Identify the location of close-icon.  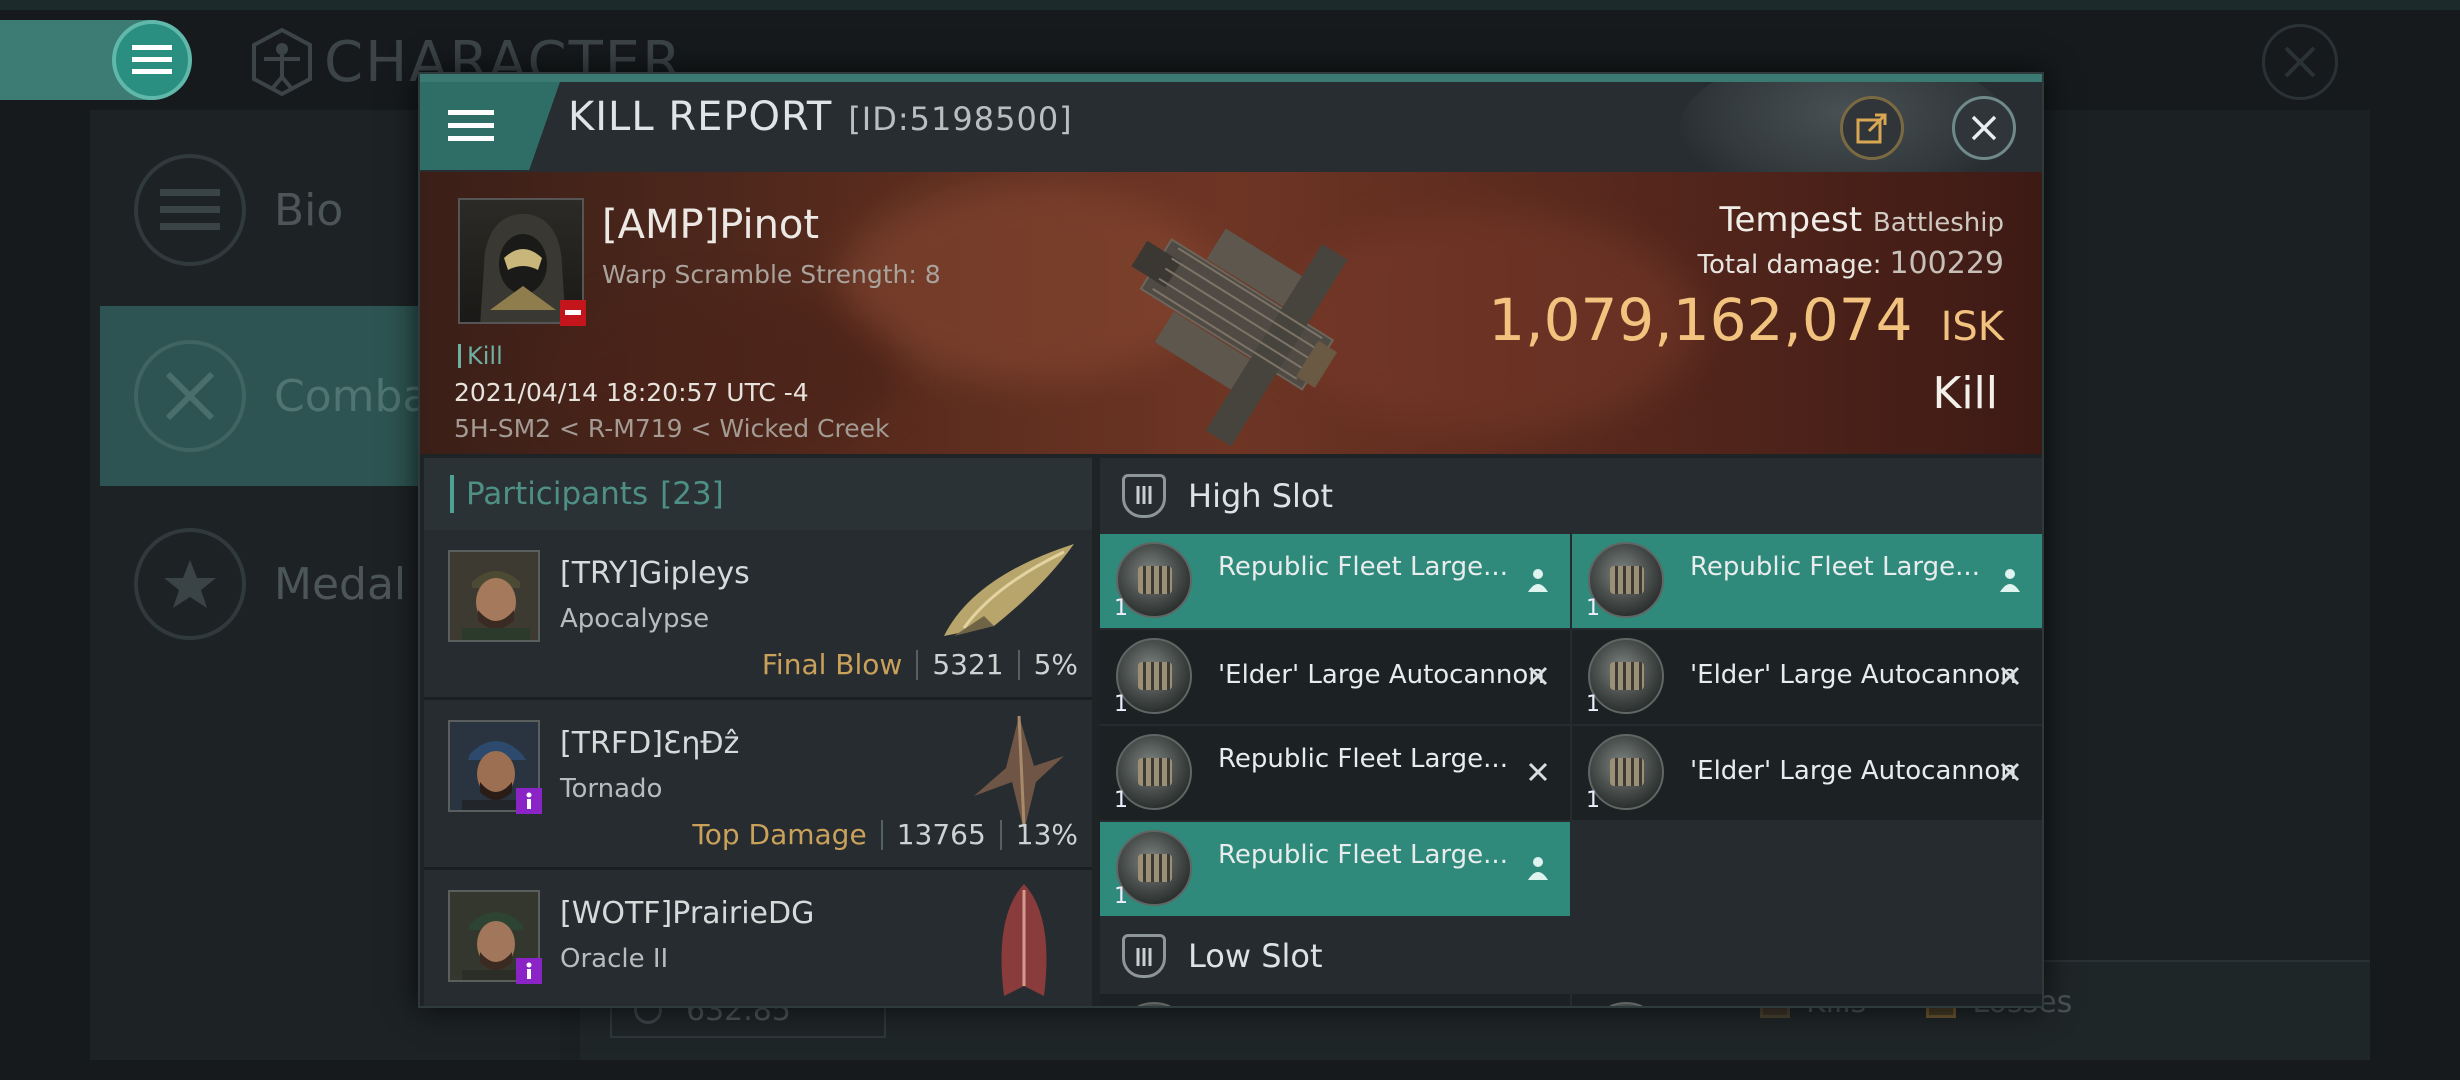
(2300, 62).